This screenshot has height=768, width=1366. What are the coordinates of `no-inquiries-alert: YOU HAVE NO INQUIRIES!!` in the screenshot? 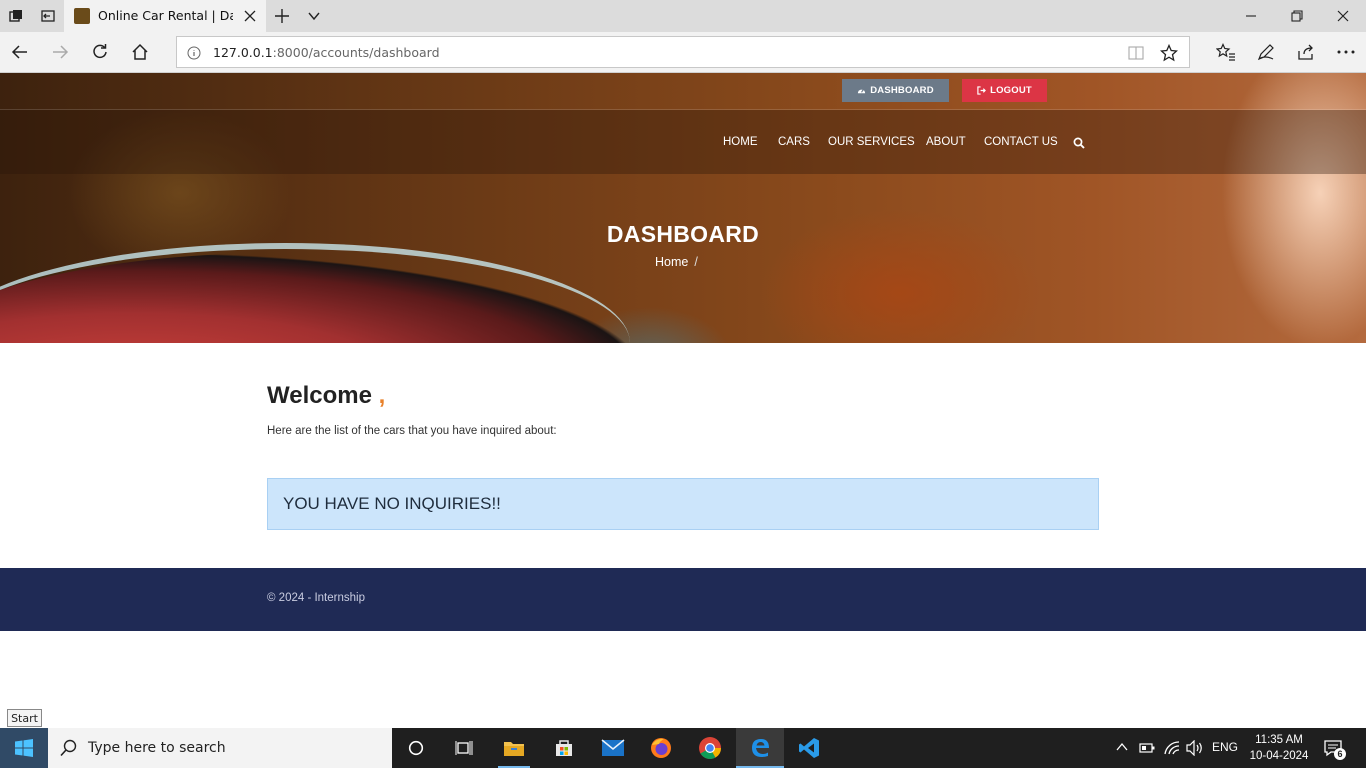 It's located at (683, 504).